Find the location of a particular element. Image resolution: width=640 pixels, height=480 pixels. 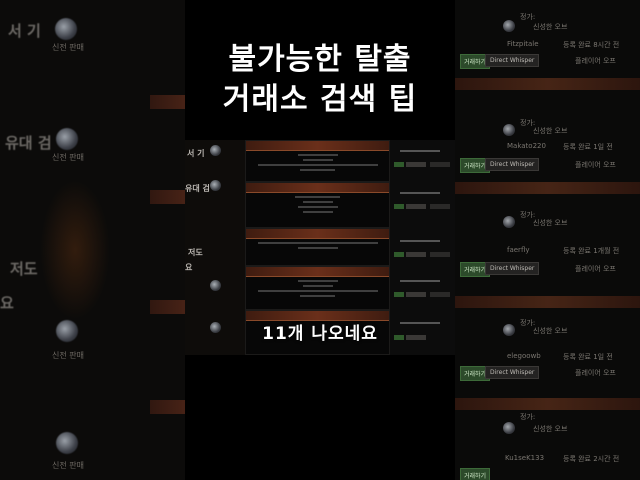

shot-text: 저도 is located at coordinates (195, 252).